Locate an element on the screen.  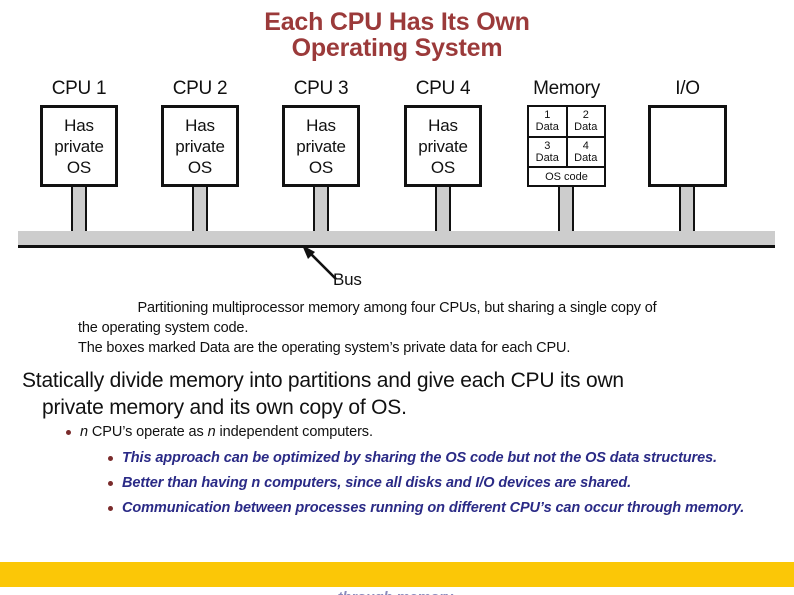
memory-row-1: 1 Data 2 Data is located at coordinates (566, 122).